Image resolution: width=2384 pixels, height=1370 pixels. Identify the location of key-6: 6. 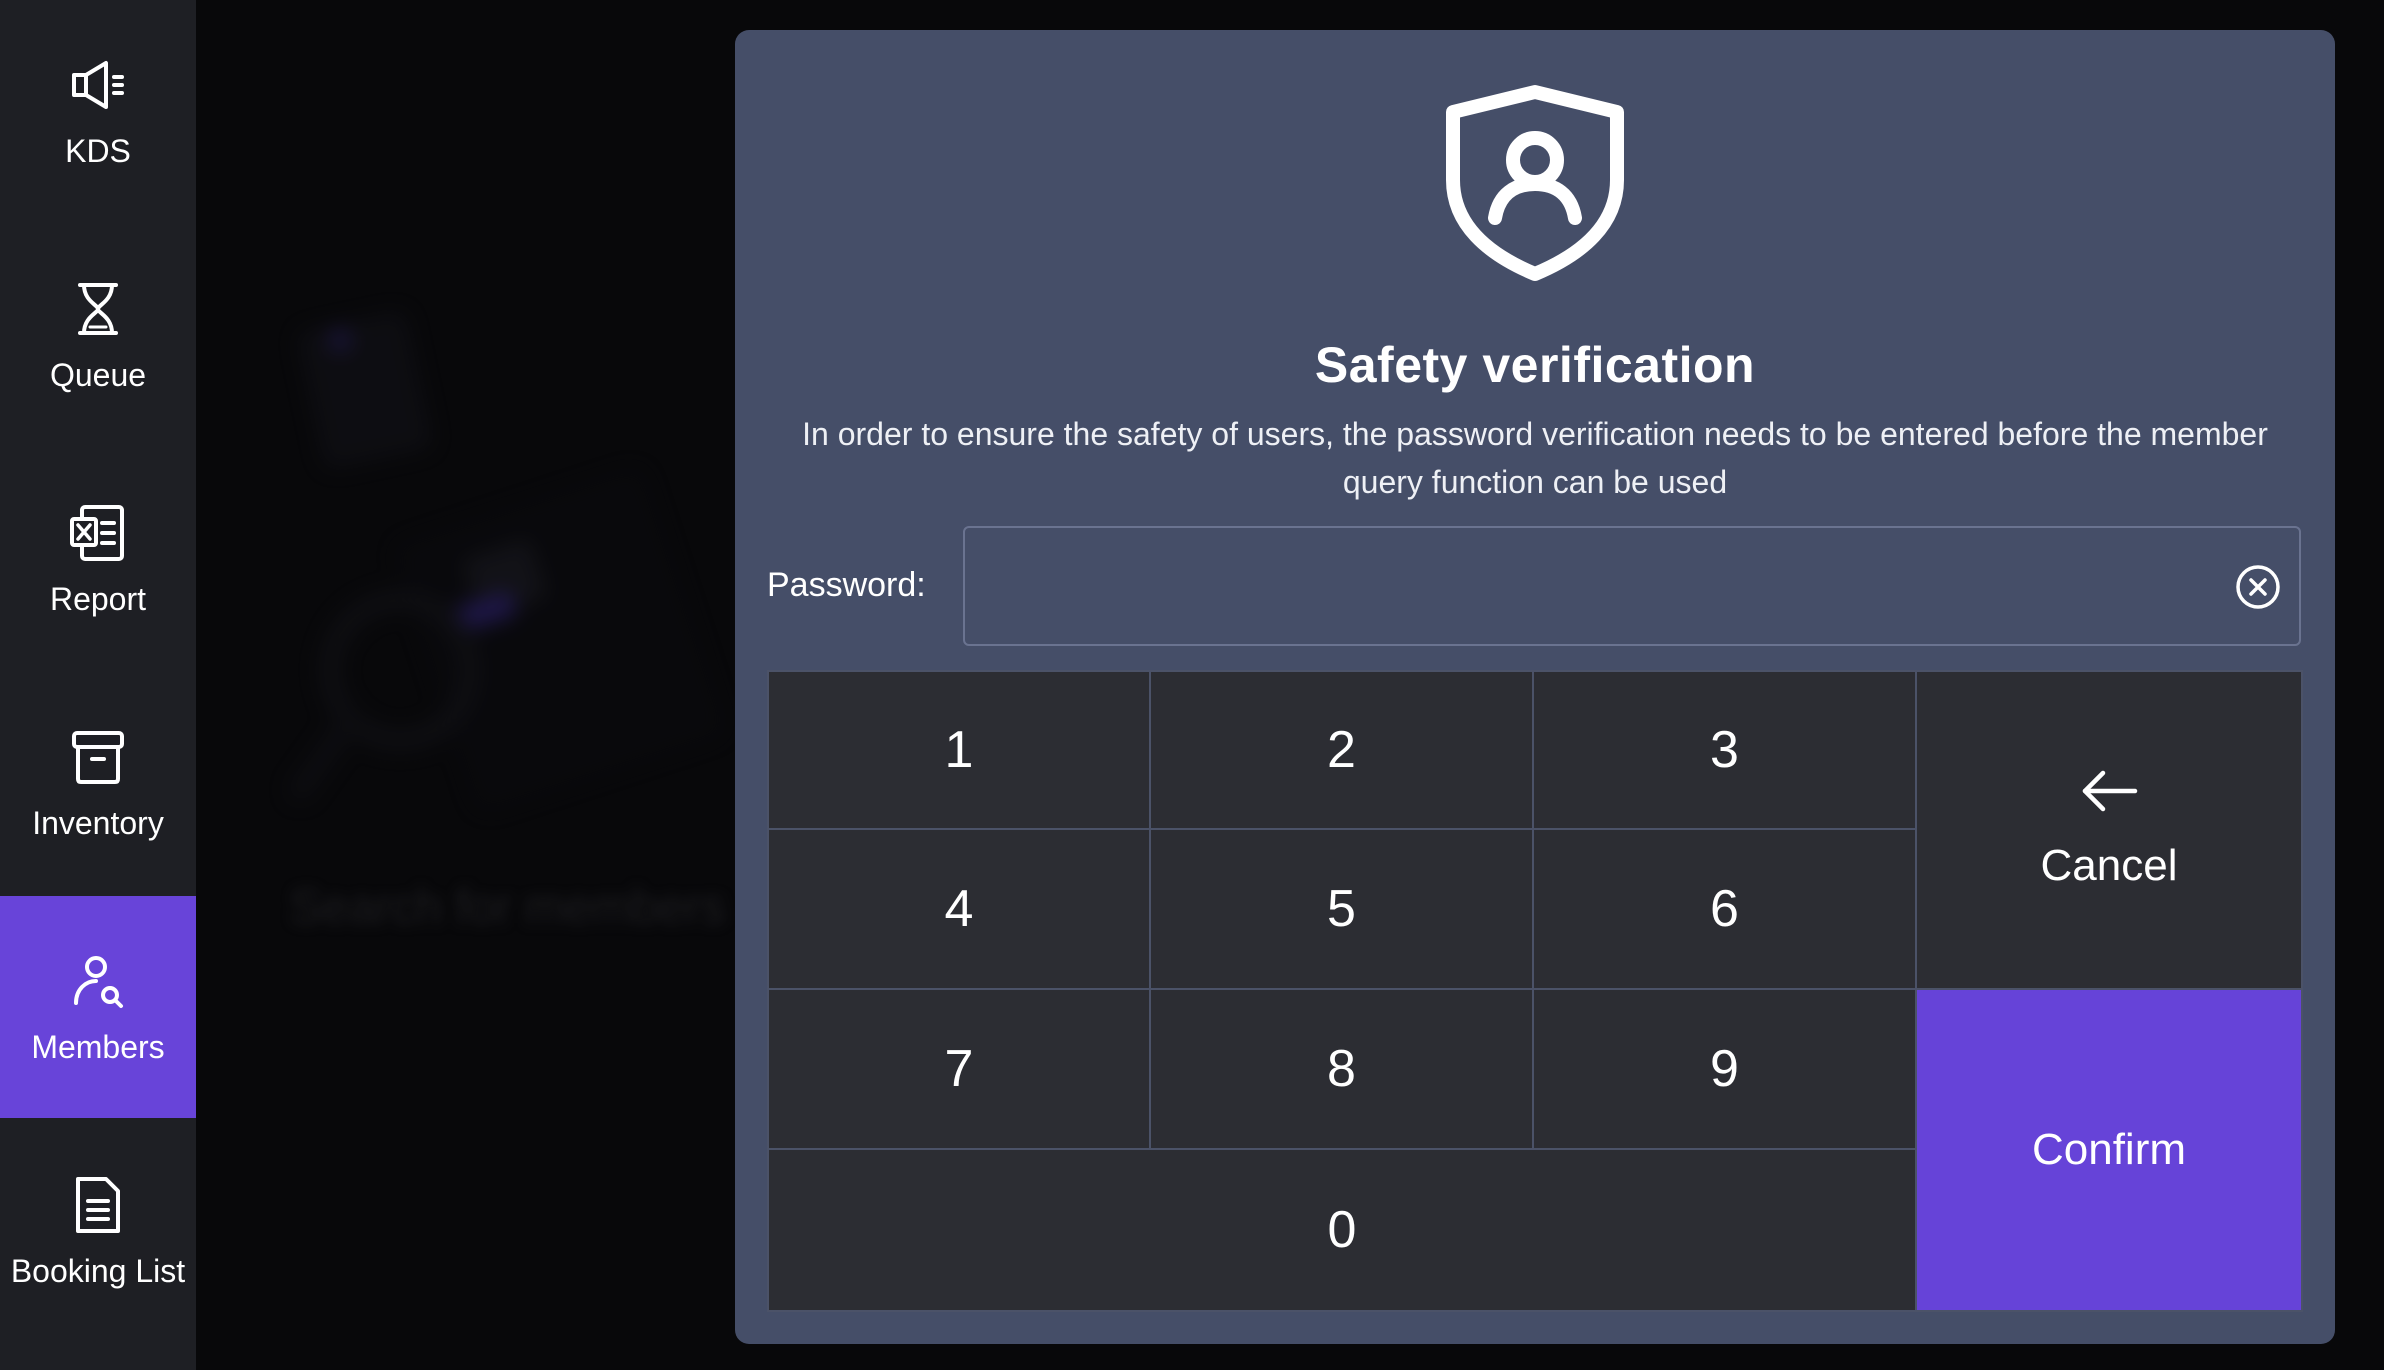
(1724, 909).